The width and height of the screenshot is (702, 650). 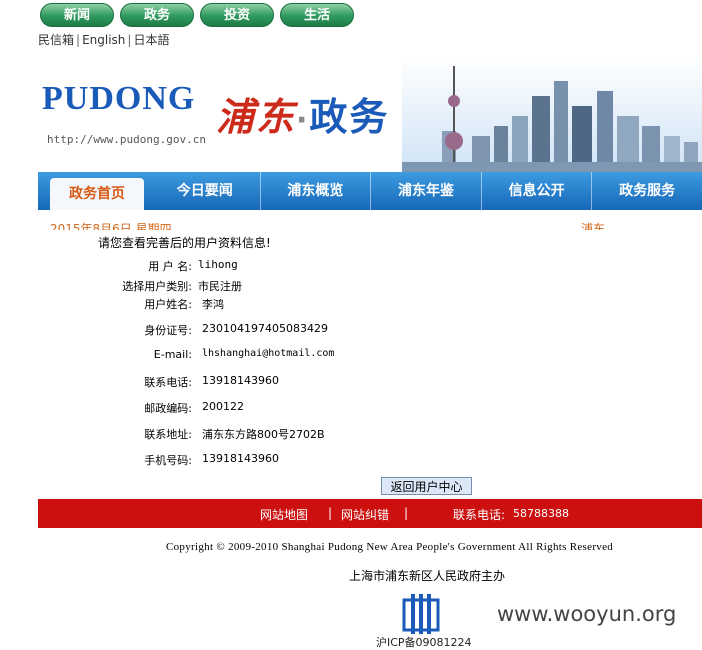 I want to click on nav-today-news: 今日要闻, so click(x=205, y=191).